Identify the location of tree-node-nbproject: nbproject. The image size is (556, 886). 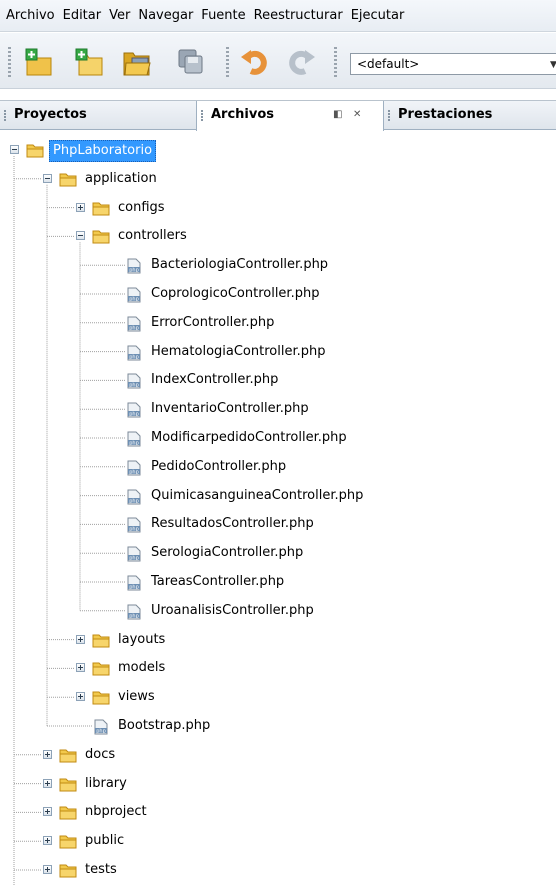
(278, 812).